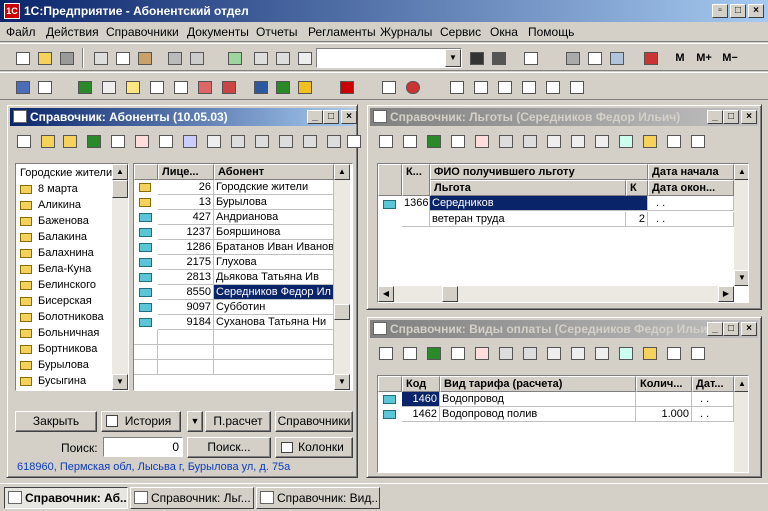 The image size is (768, 511). Describe the element at coordinates (186, 217) in the screenshot. I see `abonent-lic: 427` at that location.